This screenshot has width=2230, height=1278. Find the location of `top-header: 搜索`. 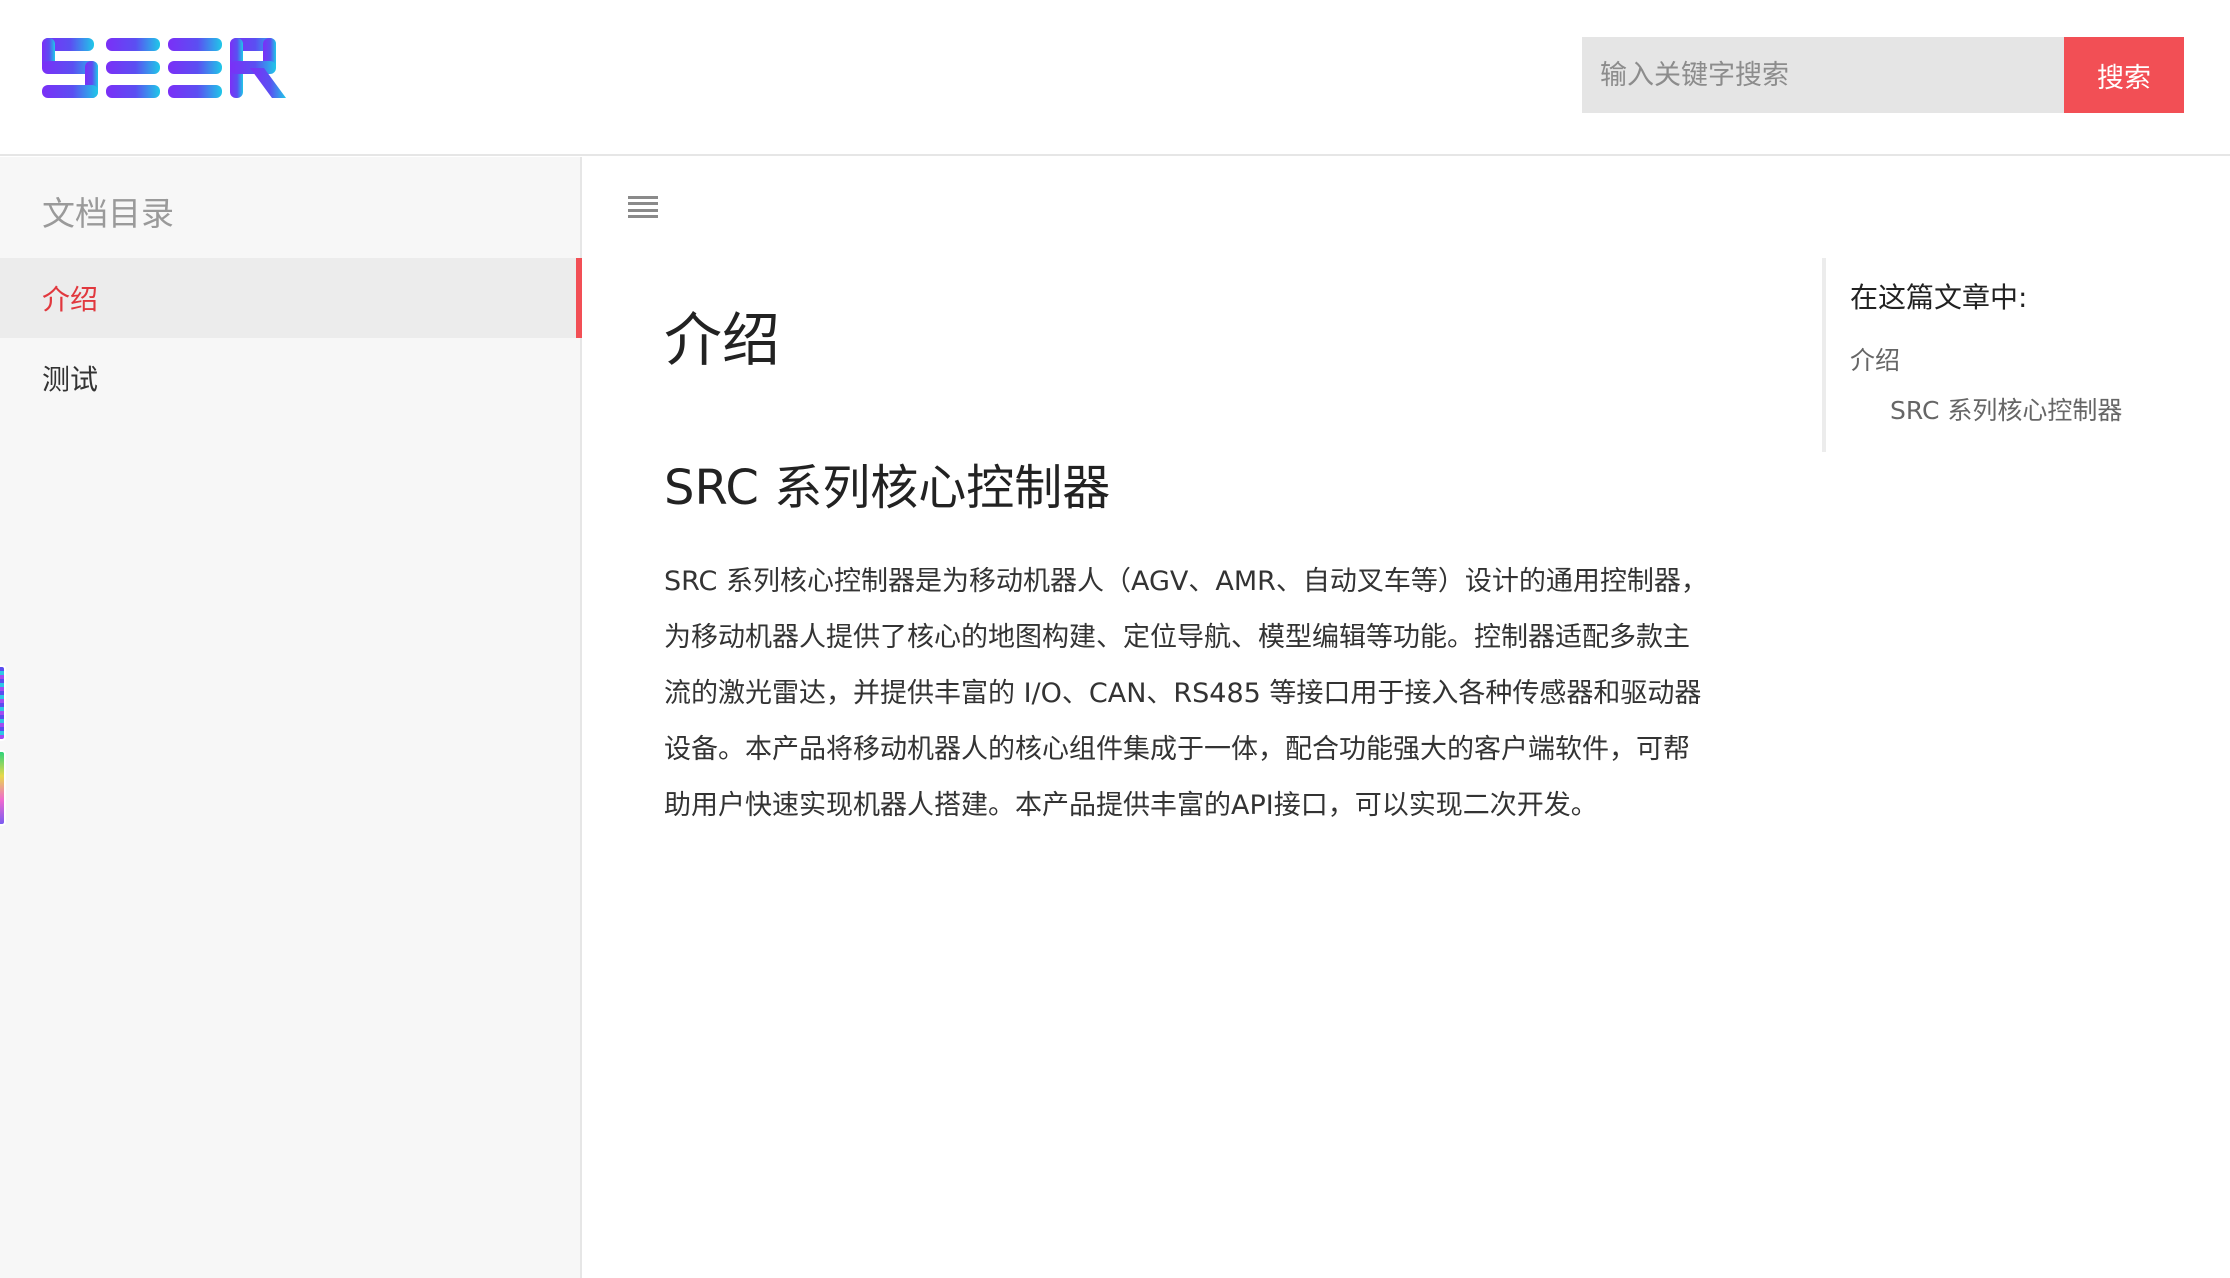

top-header: 搜索 is located at coordinates (1115, 78).